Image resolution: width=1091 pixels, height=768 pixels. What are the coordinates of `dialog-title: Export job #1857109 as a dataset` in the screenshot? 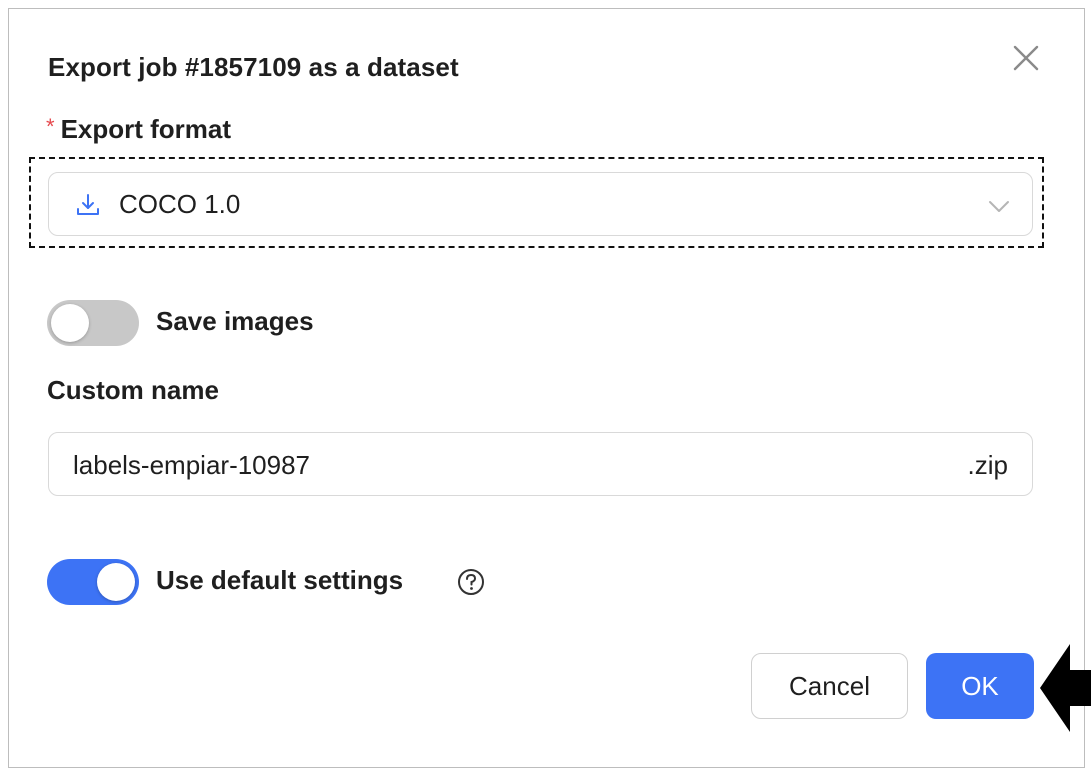 It's located at (253, 67).